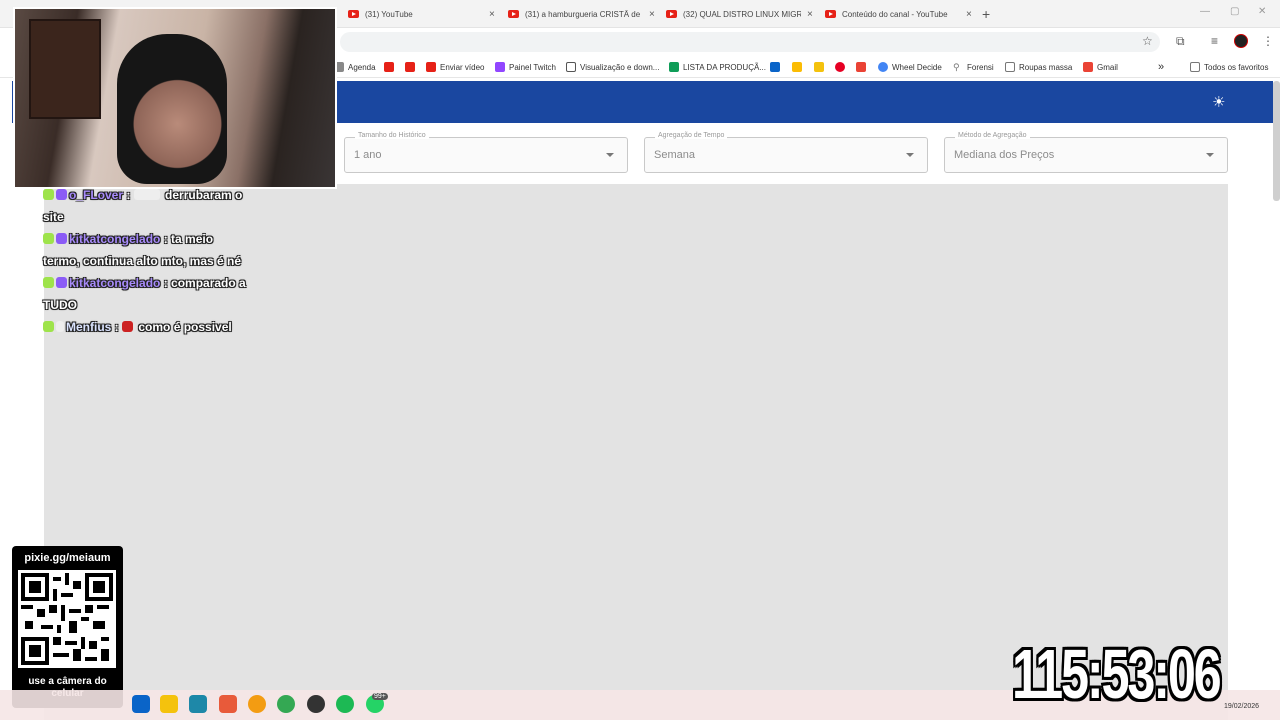 The width and height of the screenshot is (1280, 720). Describe the element at coordinates (286, 704) in the screenshot. I see `chrome-icon` at that location.